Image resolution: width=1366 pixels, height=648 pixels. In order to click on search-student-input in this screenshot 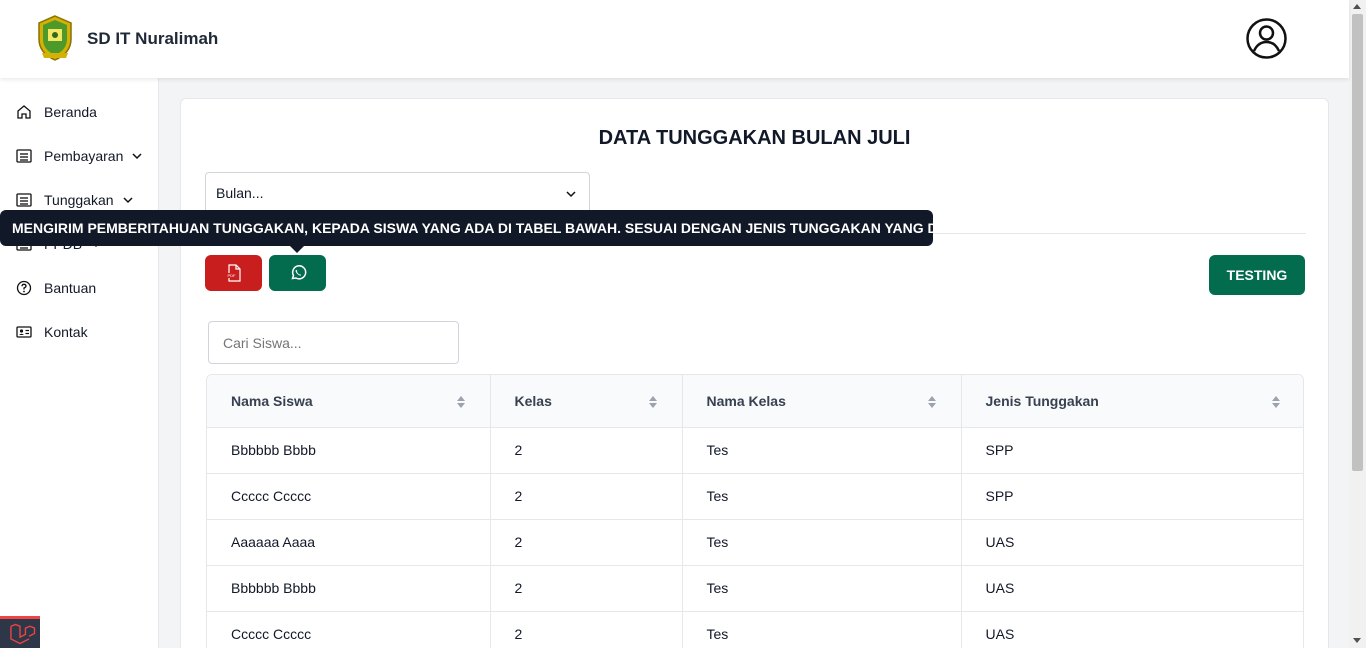, I will do `click(333, 342)`.